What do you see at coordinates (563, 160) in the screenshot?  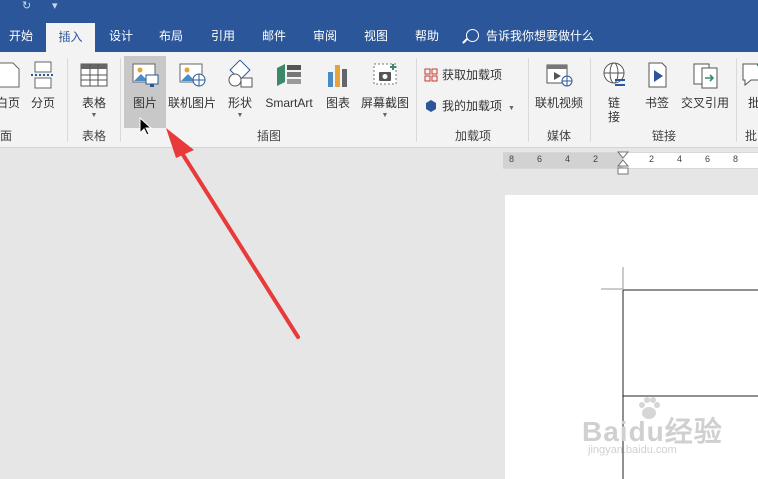 I see `ruler-margin` at bounding box center [563, 160].